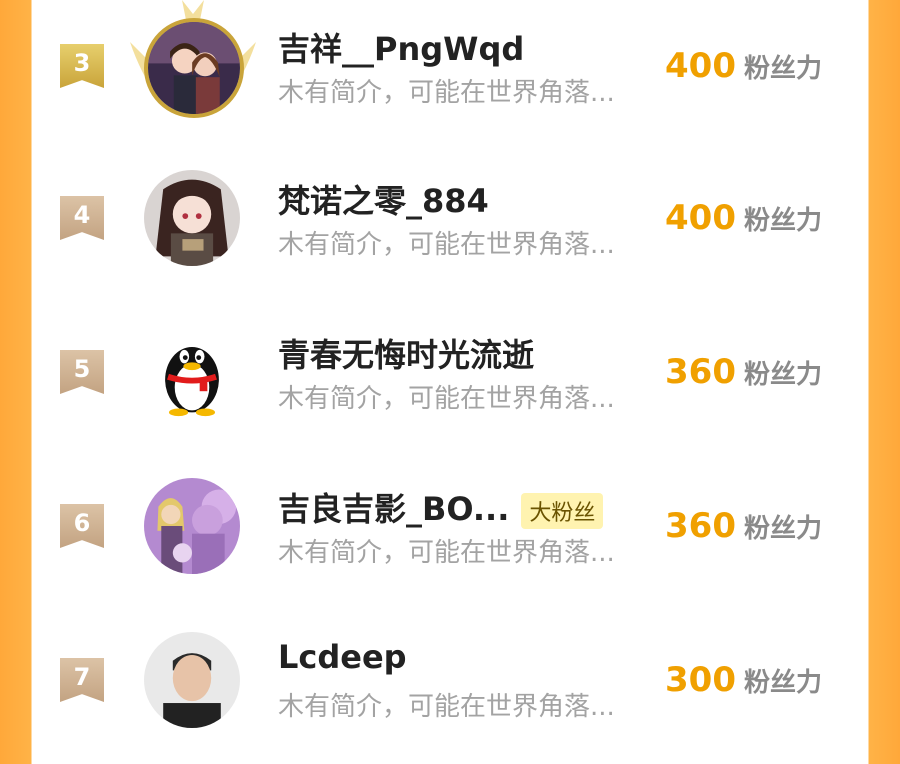  I want to click on man-portrait-avatar-icon, so click(192, 680).